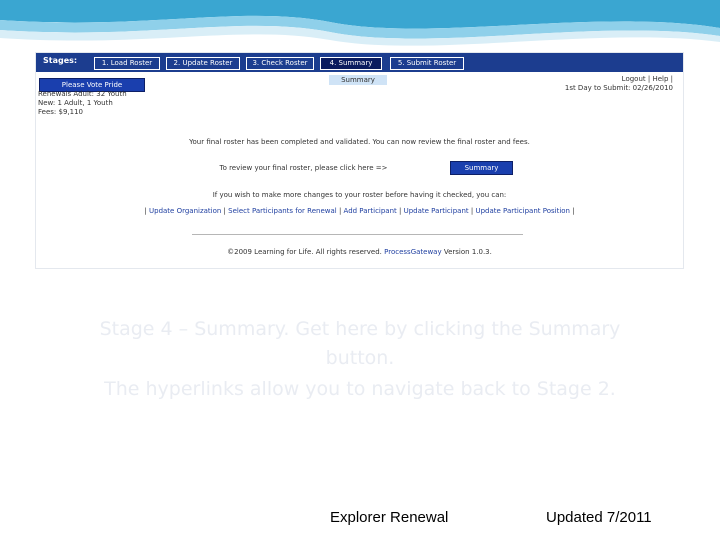 The width and height of the screenshot is (720, 540). I want to click on stages-label: Stages:, so click(60, 60).